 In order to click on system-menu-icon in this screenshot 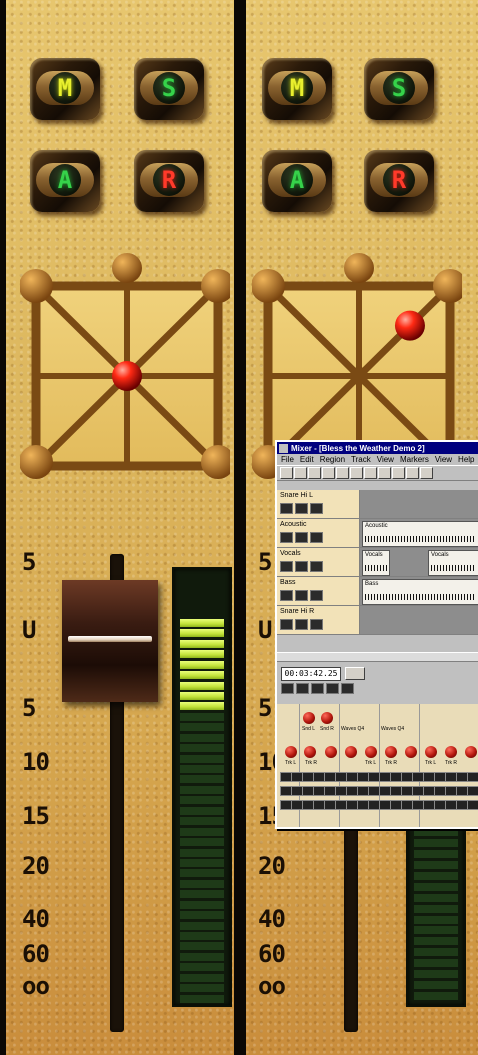, I will do `click(283, 448)`.